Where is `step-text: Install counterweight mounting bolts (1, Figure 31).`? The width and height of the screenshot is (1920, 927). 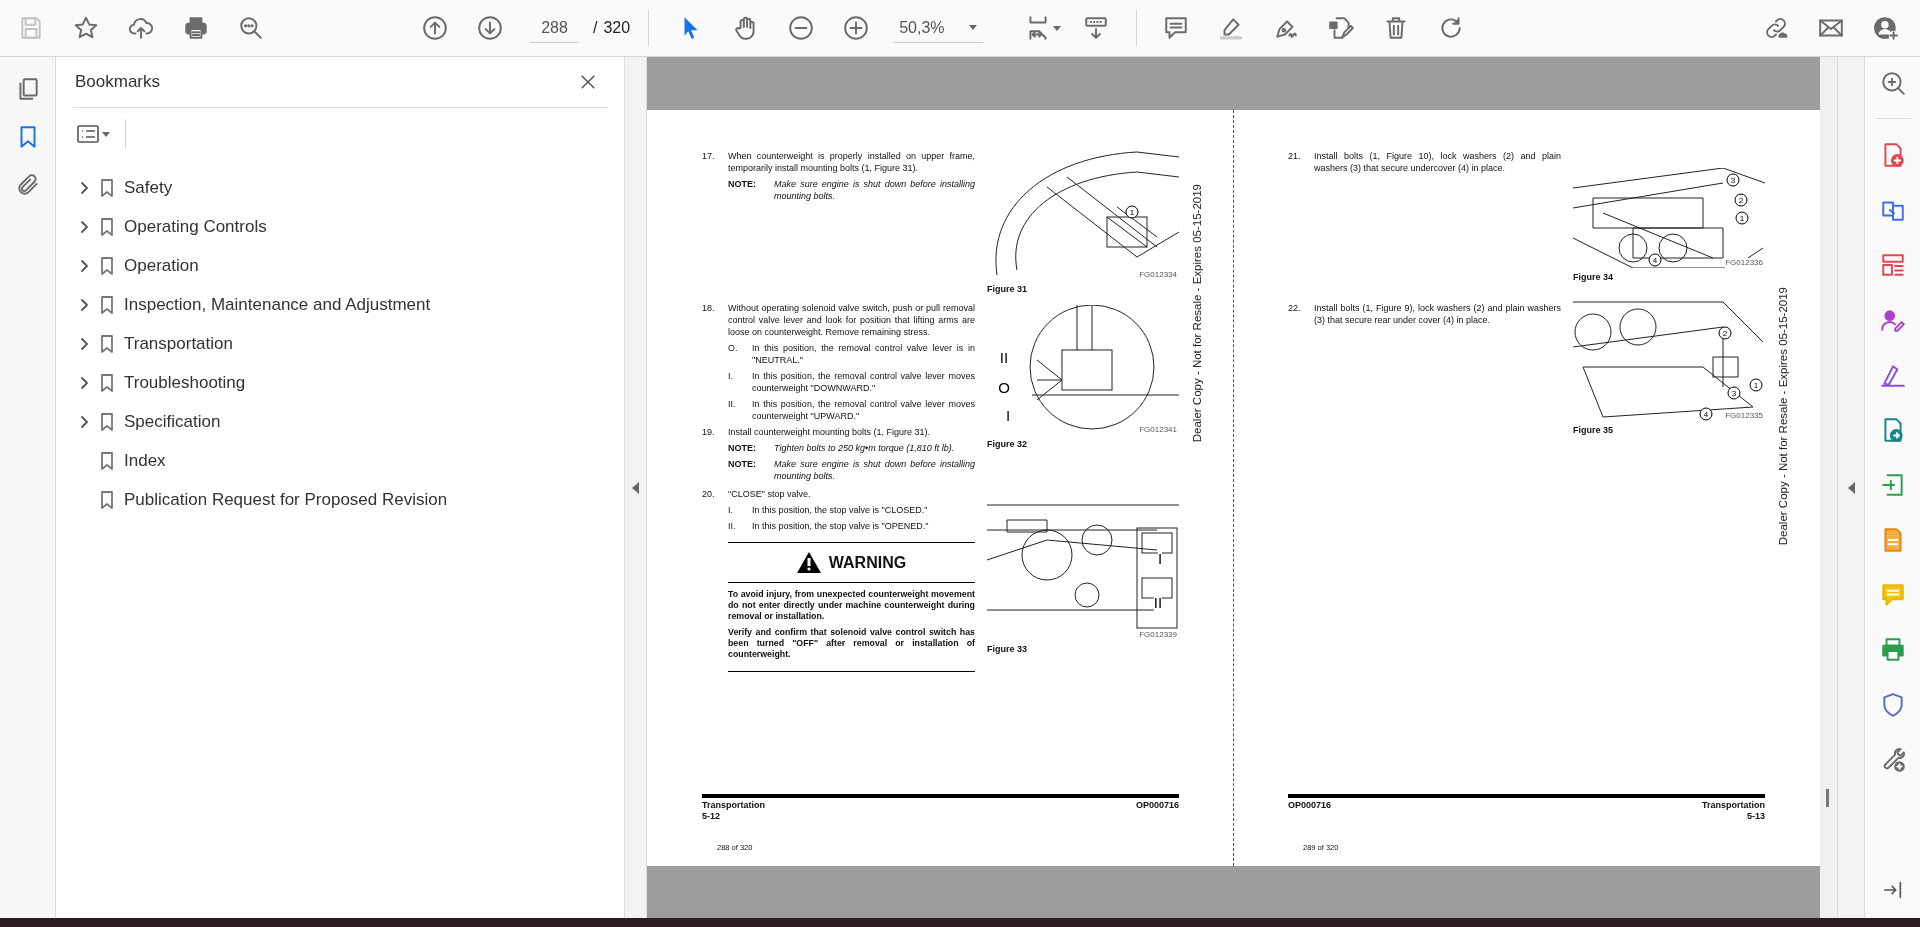 step-text: Install counterweight mounting bolts (1, Figure 31). is located at coordinates (830, 432).